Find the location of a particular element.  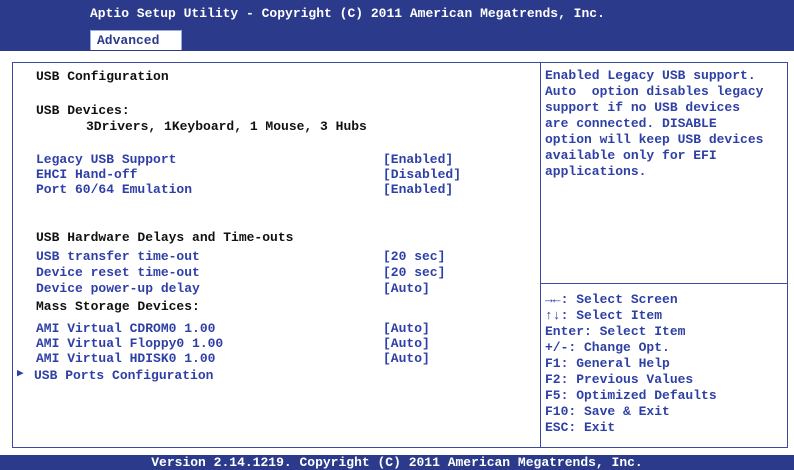

key-select-screen: →←: Select Screen is located at coordinates (611, 299).